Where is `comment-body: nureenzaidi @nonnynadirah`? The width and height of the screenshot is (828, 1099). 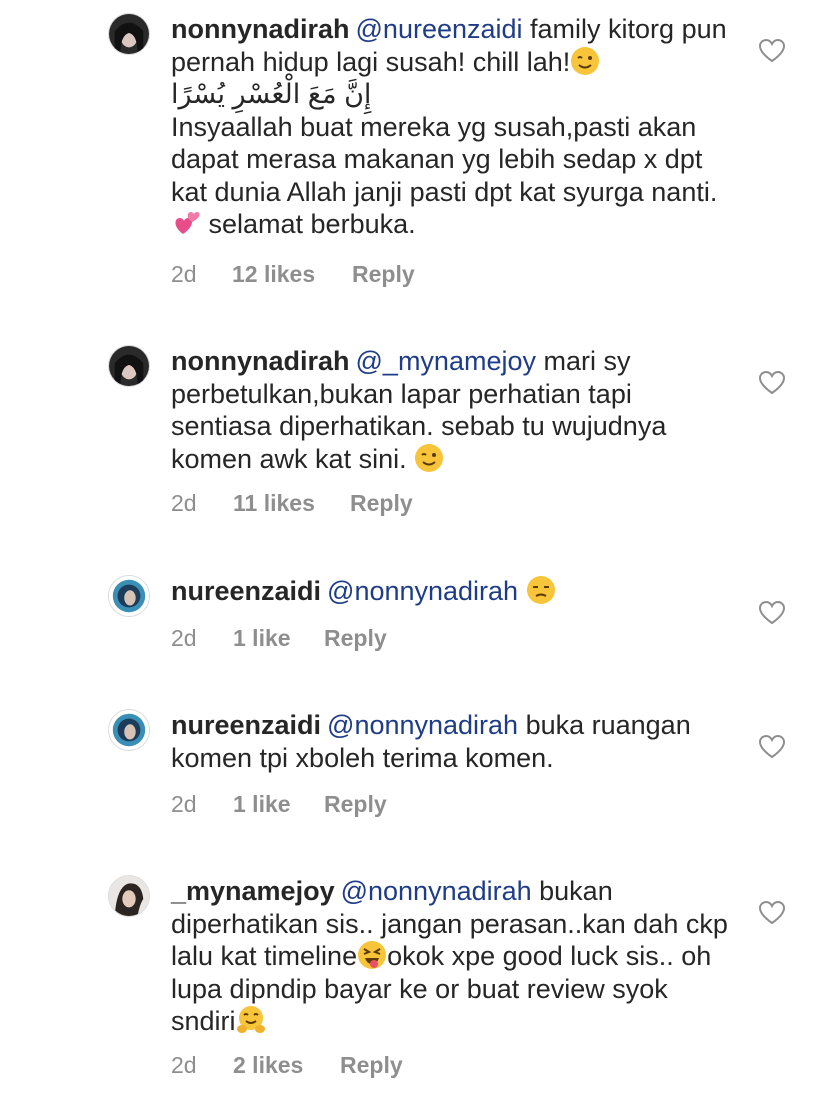 comment-body: nureenzaidi @nonnynadirah is located at coordinates (451, 591).